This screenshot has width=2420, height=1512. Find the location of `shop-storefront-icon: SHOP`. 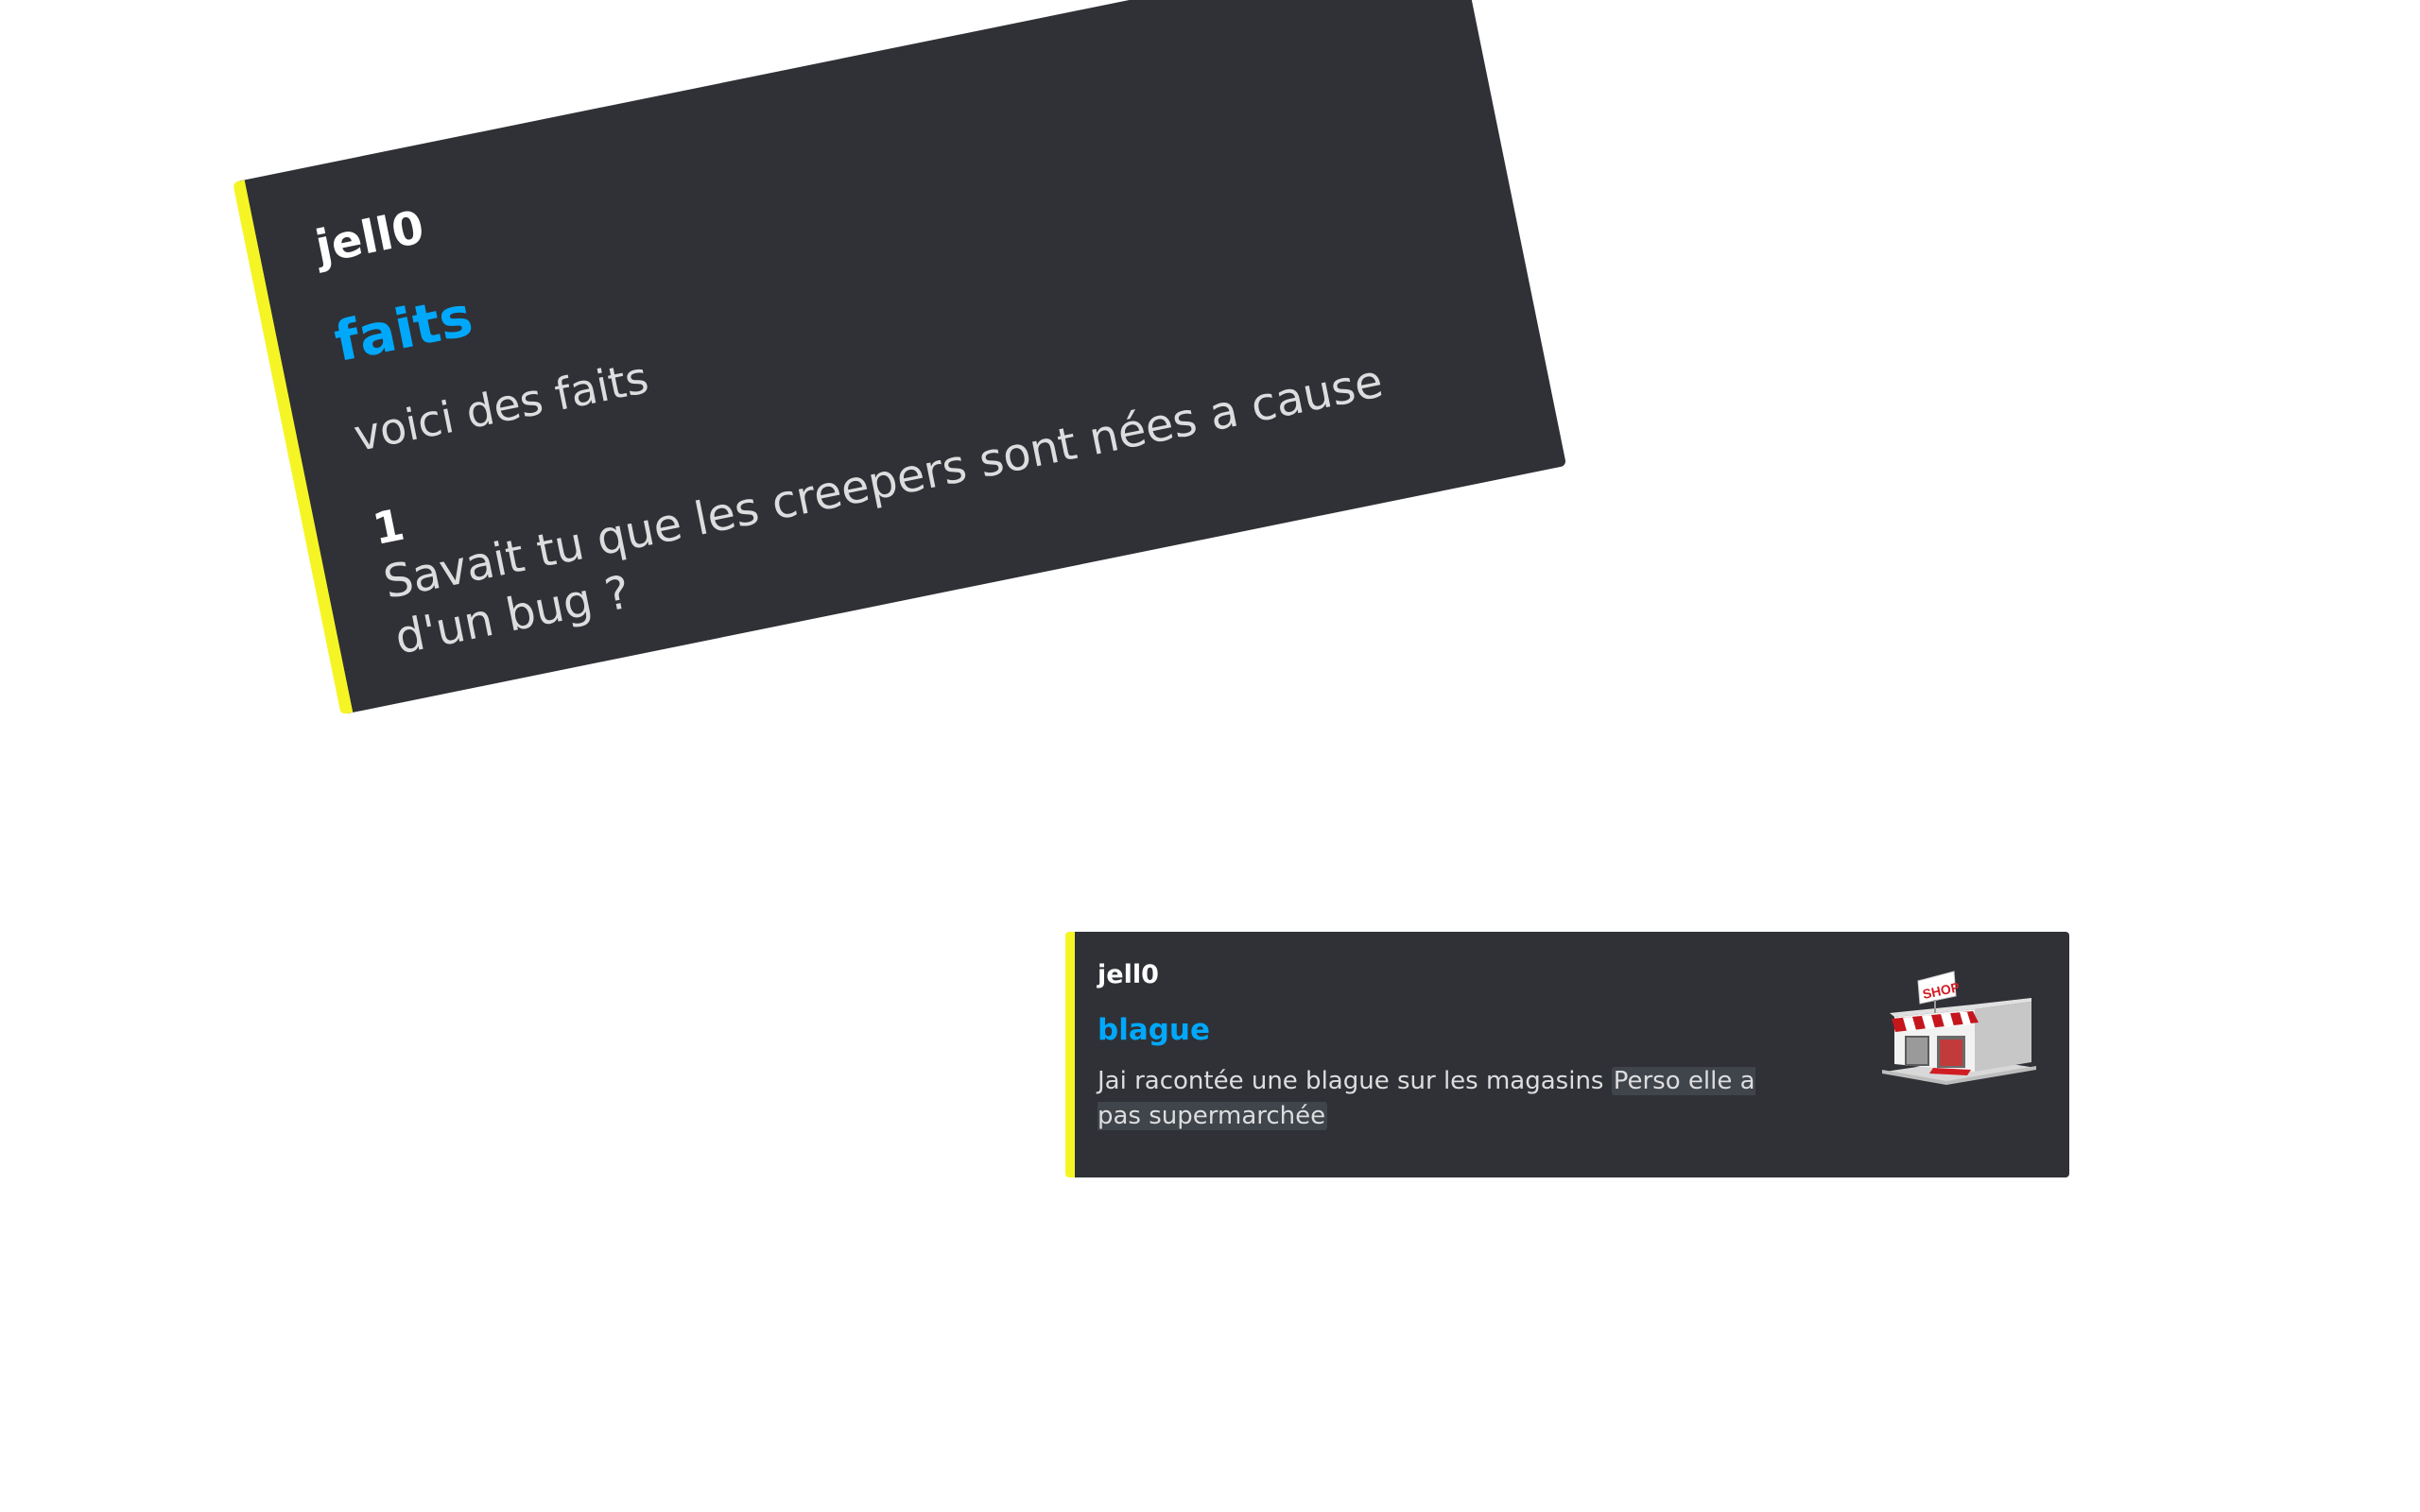

shop-storefront-icon: SHOP is located at coordinates (1961, 1026).